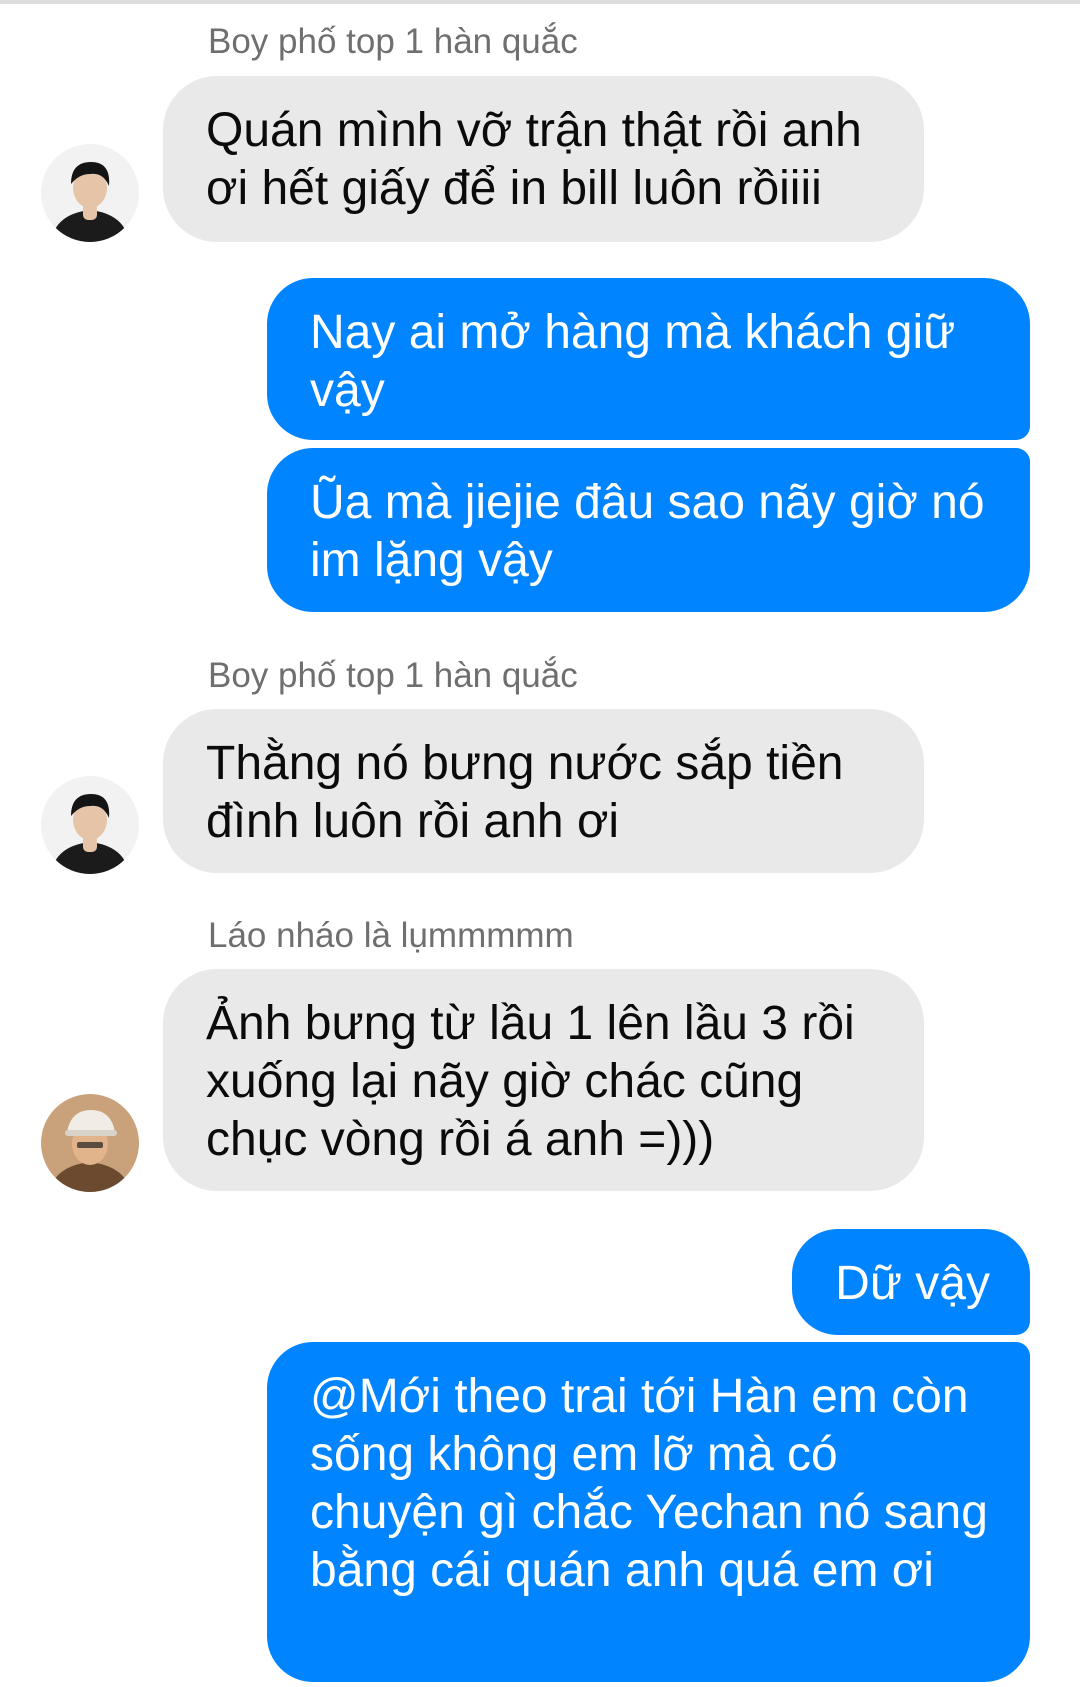 The image size is (1080, 1687). What do you see at coordinates (911, 1282) in the screenshot?
I see `outgoing-message-bubble: Dữ vậy` at bounding box center [911, 1282].